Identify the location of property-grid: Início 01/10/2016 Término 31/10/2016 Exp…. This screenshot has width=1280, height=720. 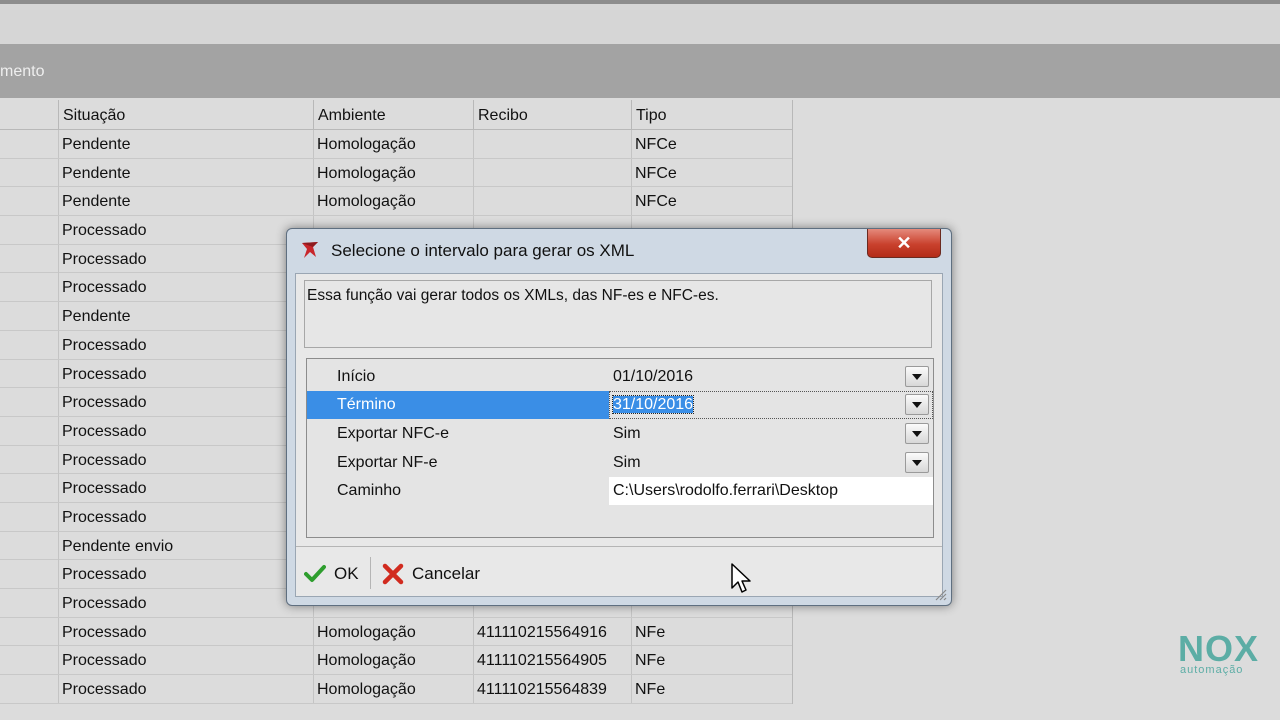
(620, 448).